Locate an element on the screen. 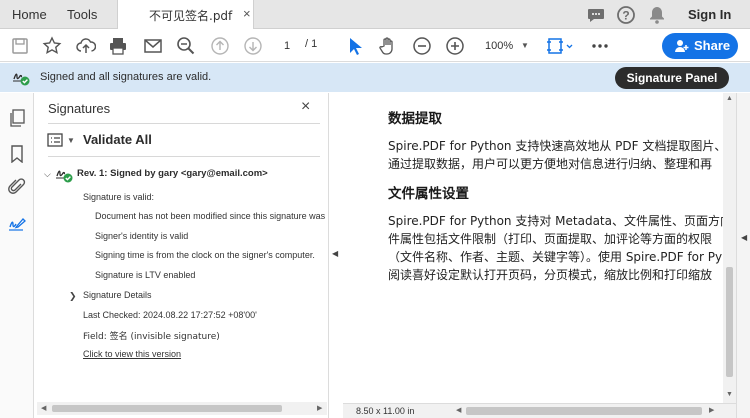 This screenshot has height=418, width=750. attachment-icon is located at coordinates (17, 187).